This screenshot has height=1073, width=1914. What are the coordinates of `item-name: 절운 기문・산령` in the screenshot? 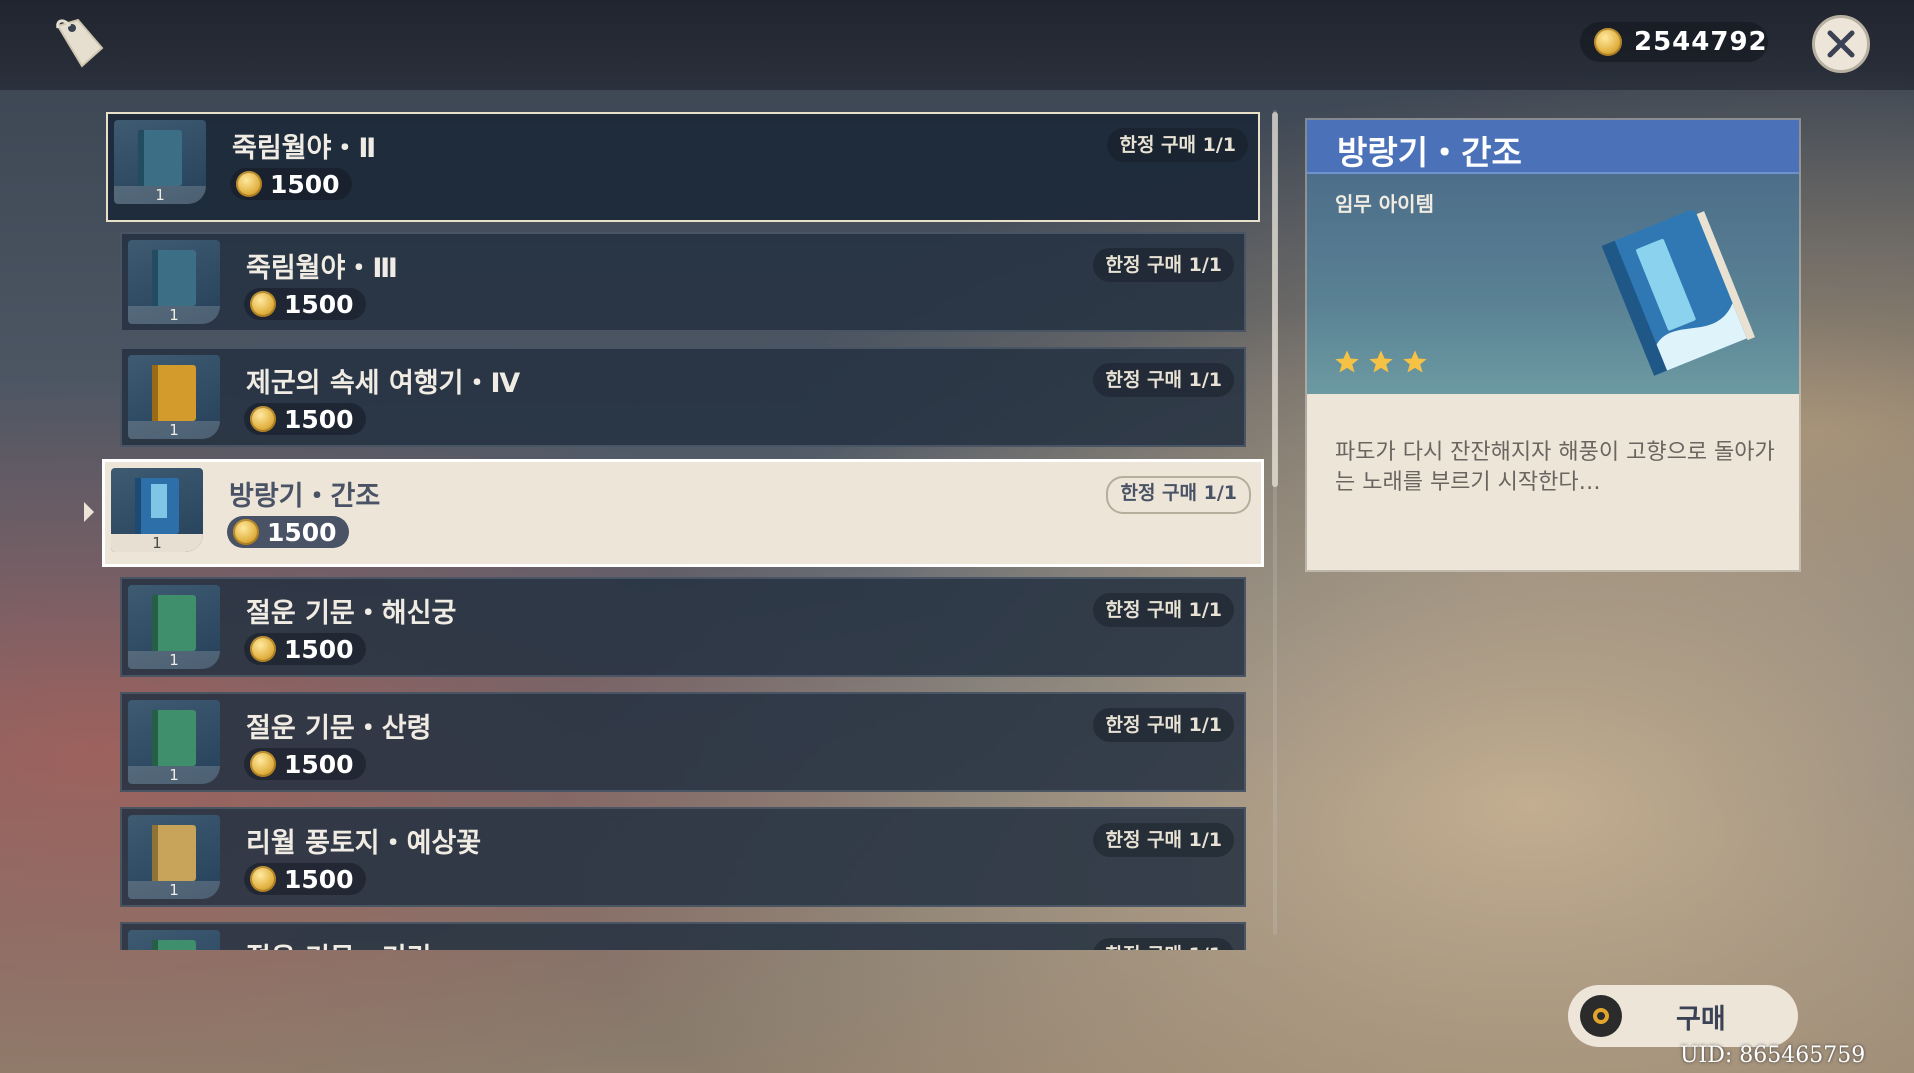 It's located at (339, 728).